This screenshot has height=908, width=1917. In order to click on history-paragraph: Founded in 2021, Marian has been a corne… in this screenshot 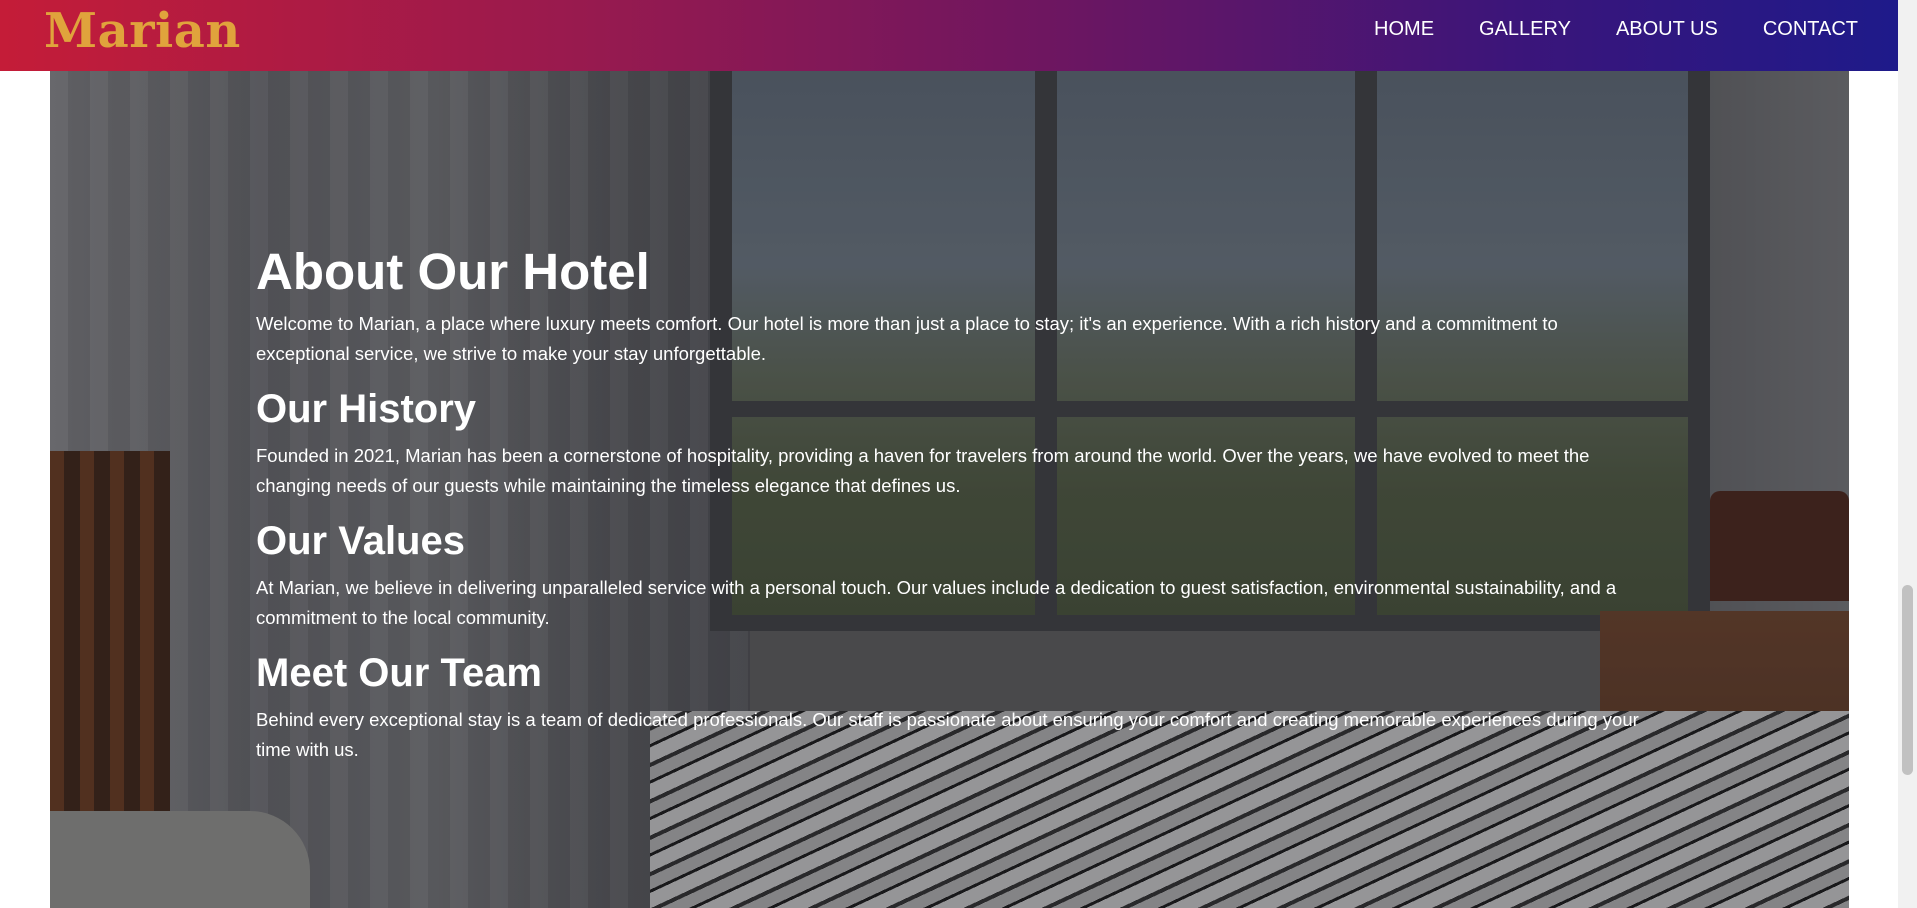, I will do `click(923, 470)`.